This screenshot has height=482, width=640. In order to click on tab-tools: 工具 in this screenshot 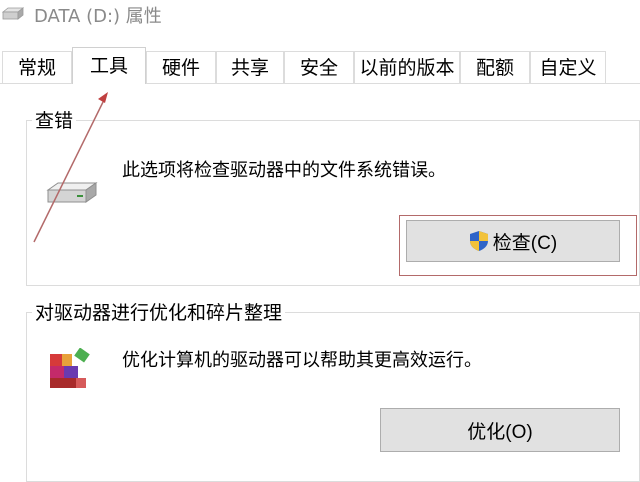, I will do `click(109, 65)`.